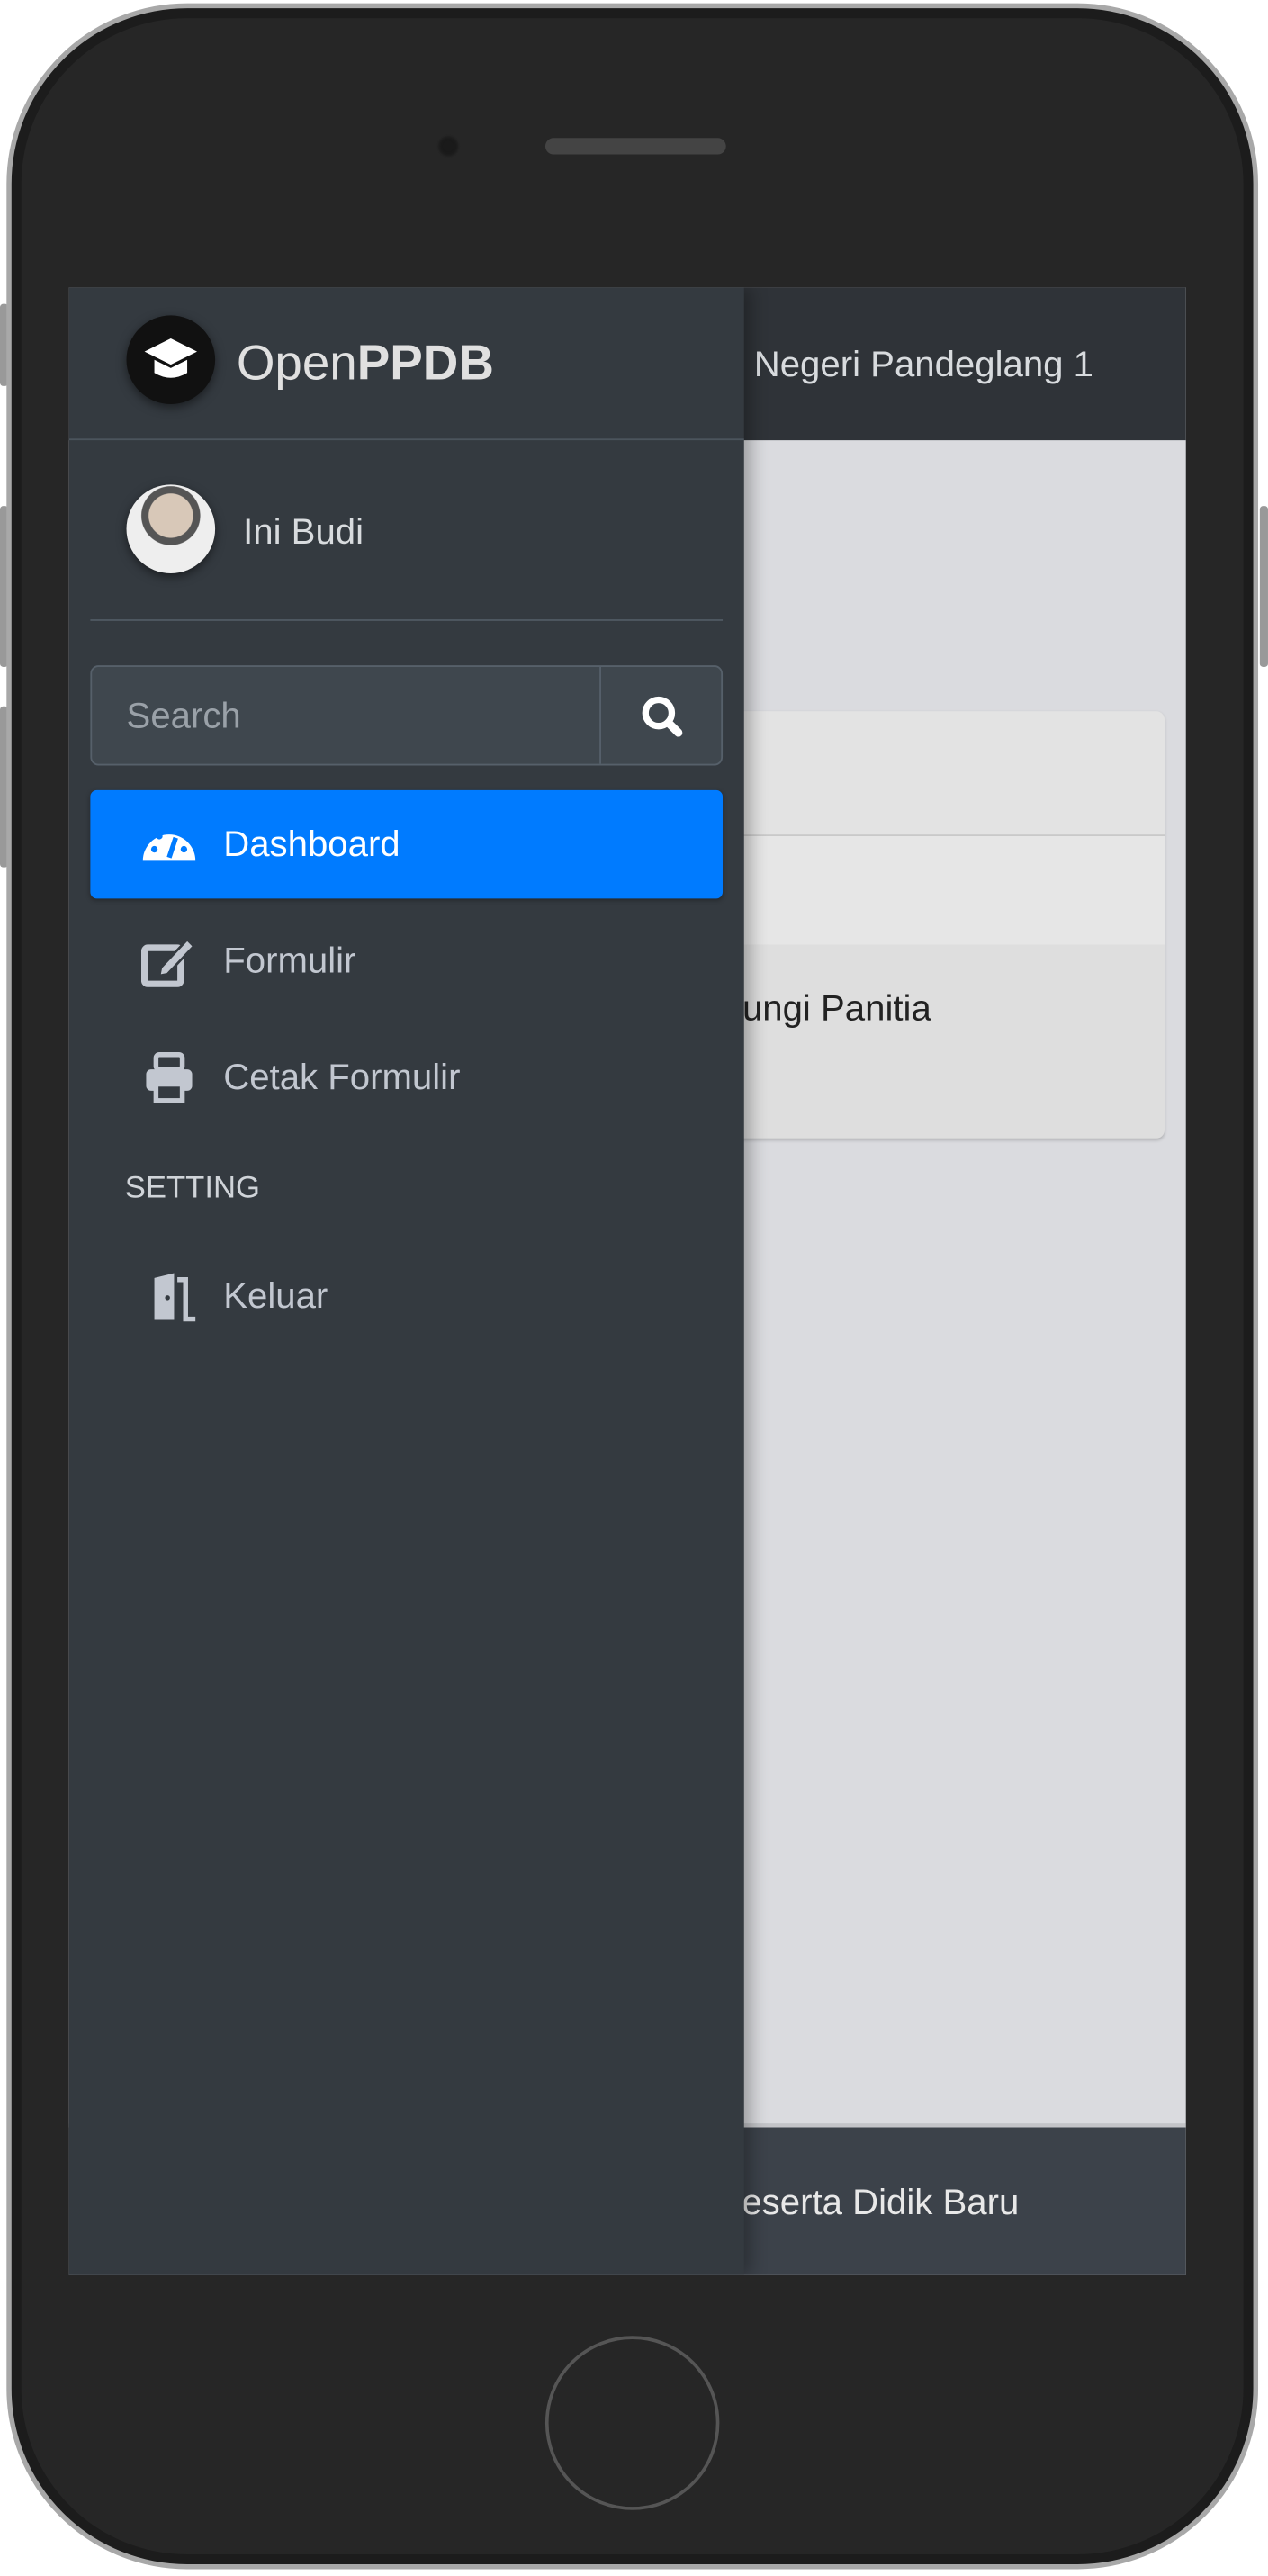  What do you see at coordinates (868, 2202) in the screenshot?
I see `footer-text: Peserta Didik Baru` at bounding box center [868, 2202].